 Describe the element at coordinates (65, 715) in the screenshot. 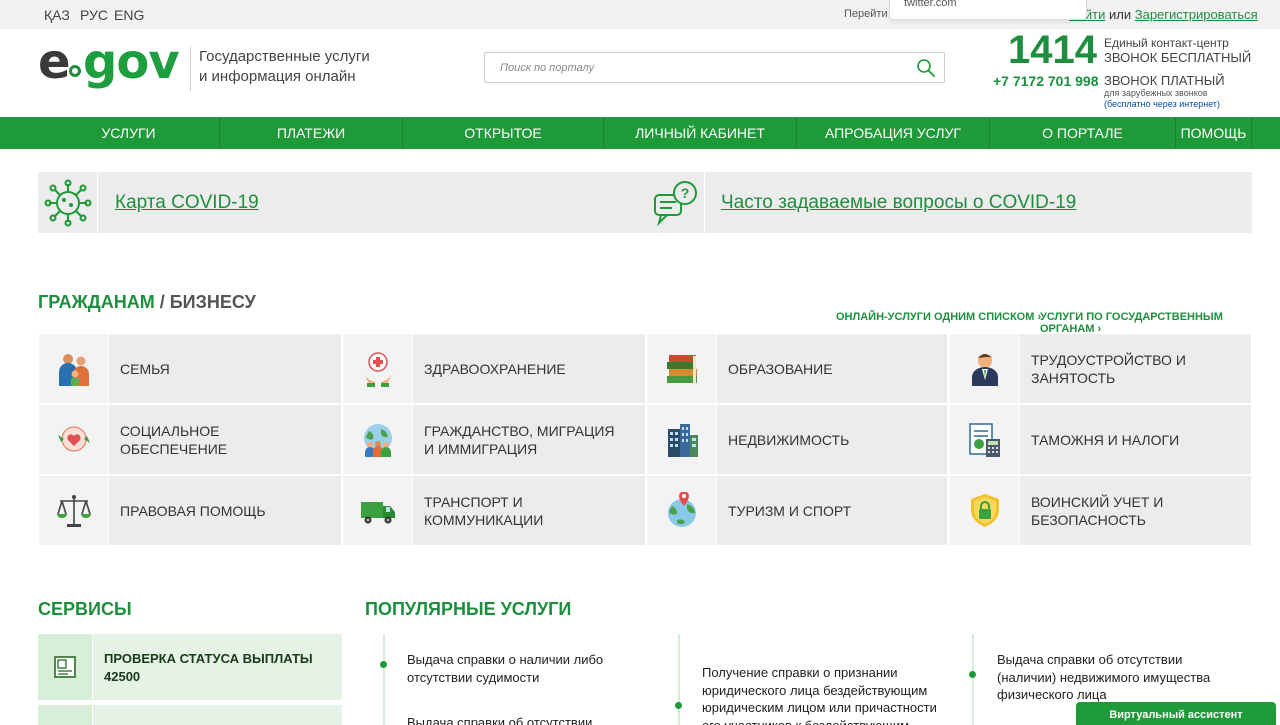

I see `service-next-icon` at that location.